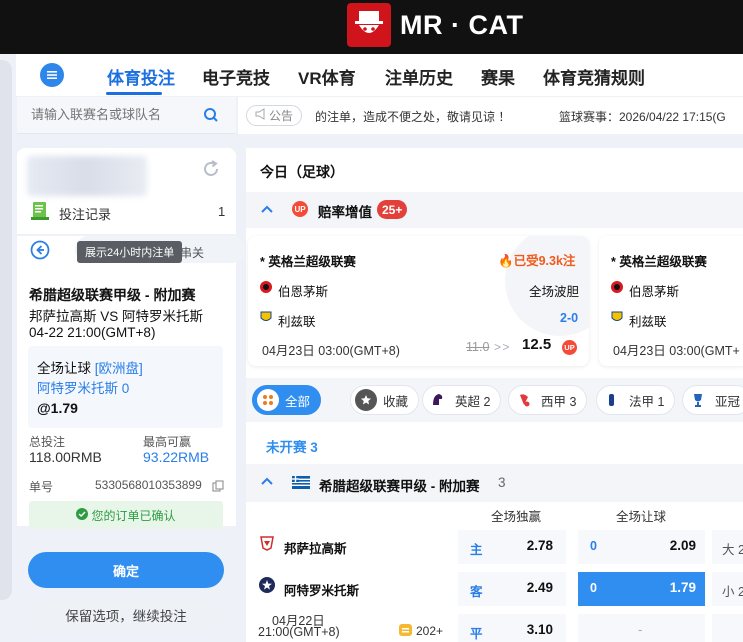 This screenshot has height=642, width=743. What do you see at coordinates (83, 388) in the screenshot?
I see `selection-team: 阿特罗米托斯 0` at bounding box center [83, 388].